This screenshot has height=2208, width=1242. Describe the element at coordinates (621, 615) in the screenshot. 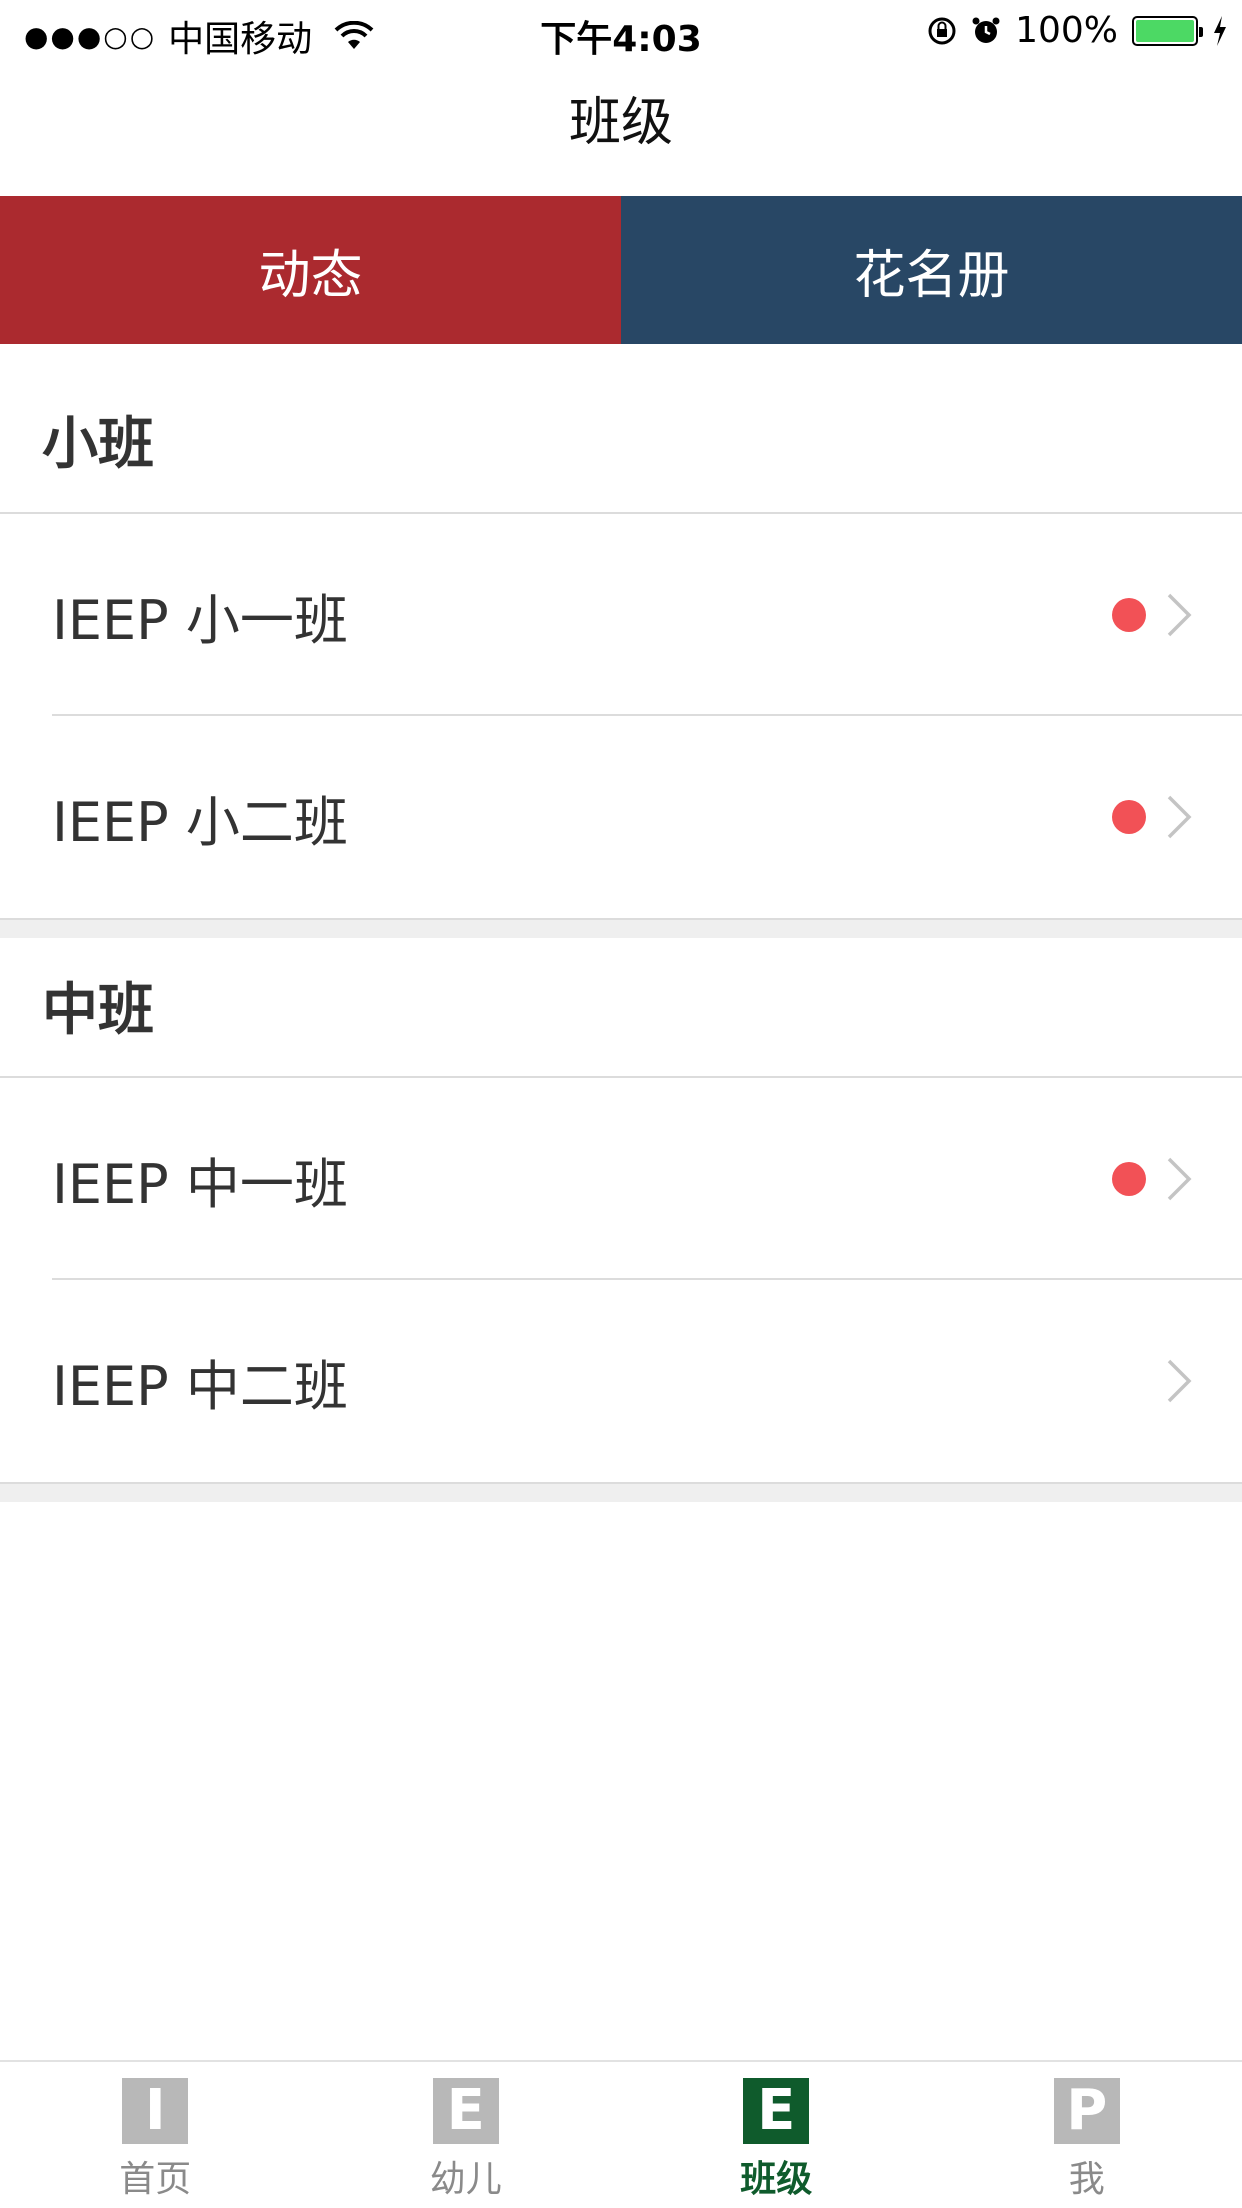

I see `class-row: IEEP 小一班` at that location.